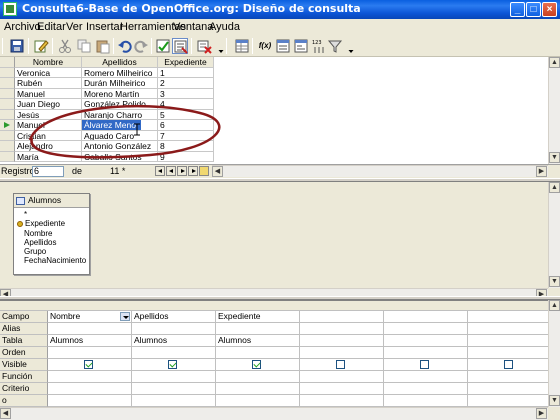 The height and width of the screenshot is (420, 560). I want to click on table-row: Juan Diego González Polido 4, so click(107, 104).